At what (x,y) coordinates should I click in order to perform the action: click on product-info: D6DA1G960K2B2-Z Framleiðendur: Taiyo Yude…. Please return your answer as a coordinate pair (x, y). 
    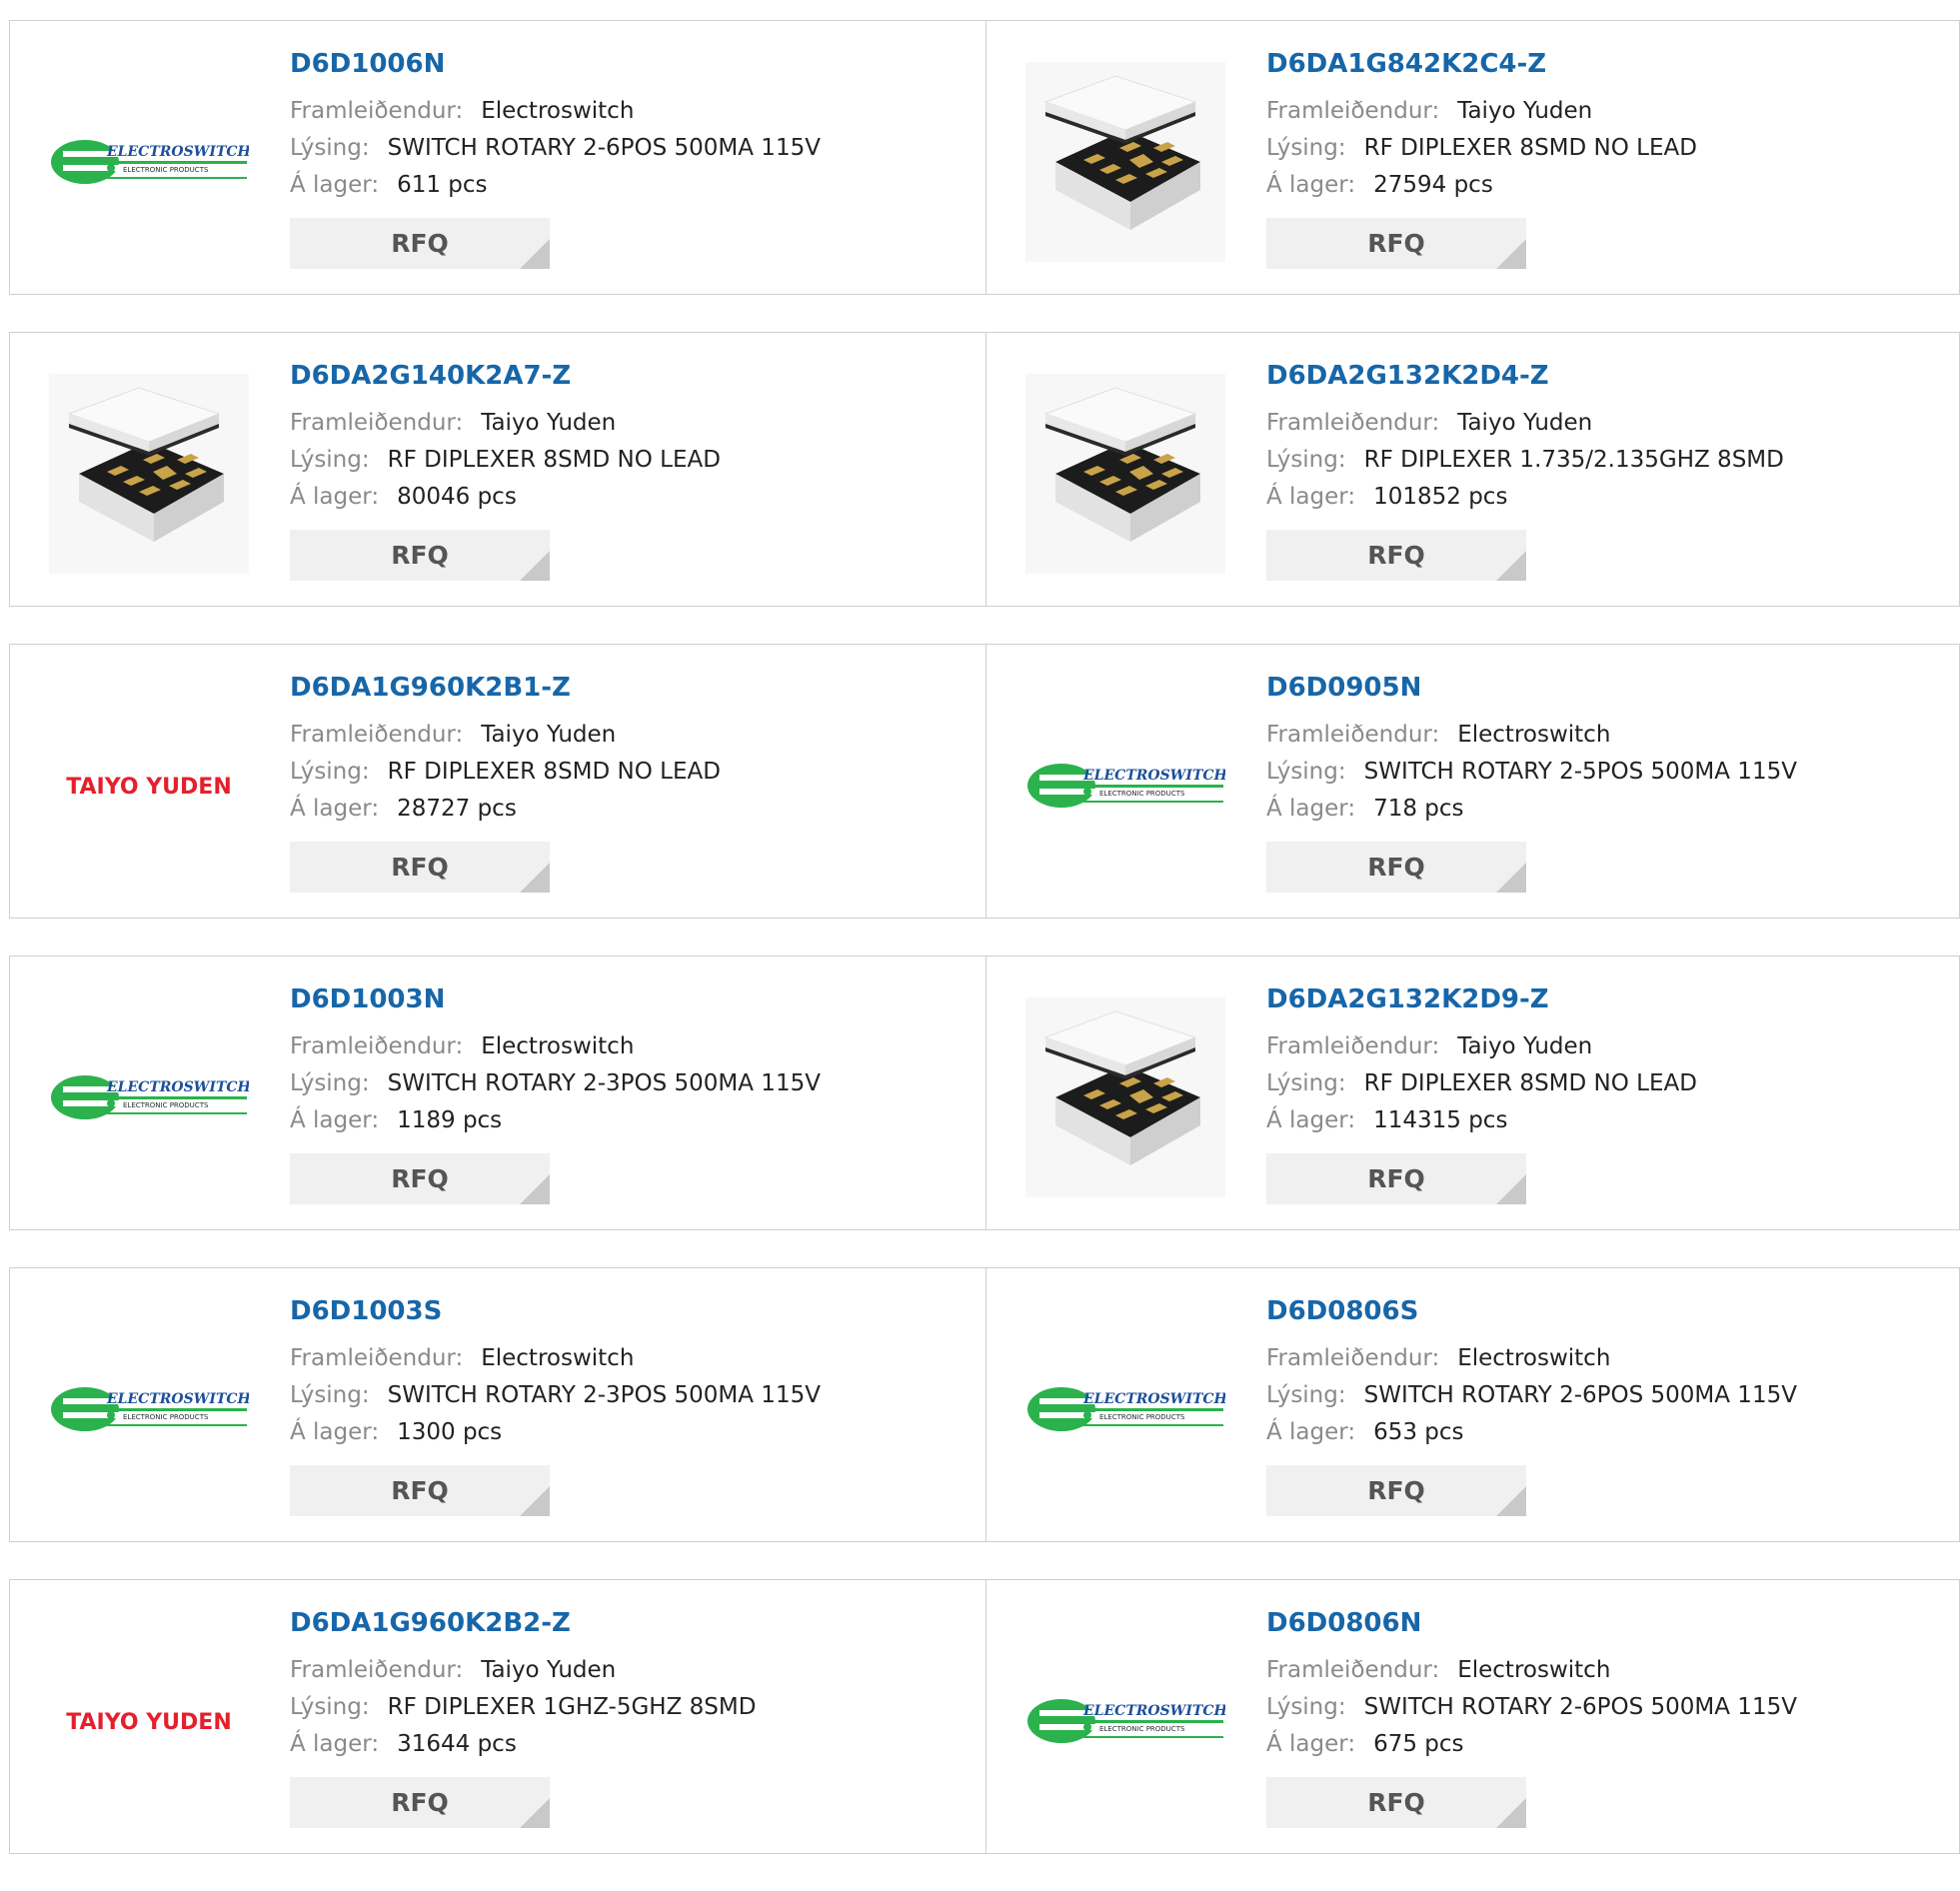
    Looking at the image, I should click on (523, 1718).